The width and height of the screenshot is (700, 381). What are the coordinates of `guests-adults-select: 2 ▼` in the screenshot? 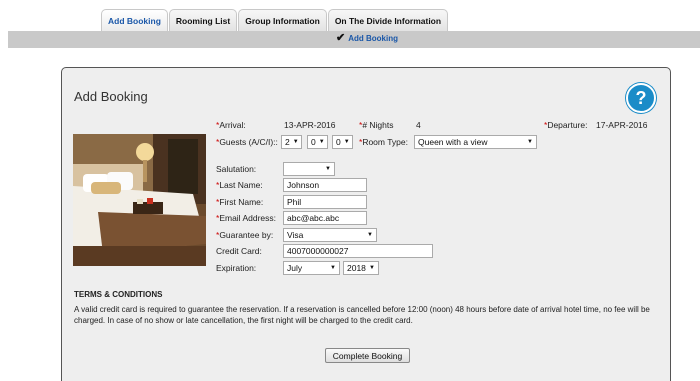 It's located at (291, 142).